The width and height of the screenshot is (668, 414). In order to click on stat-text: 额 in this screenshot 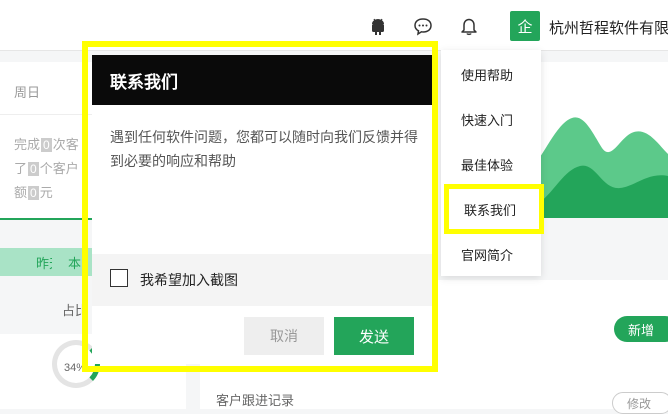, I will do `click(21, 192)`.